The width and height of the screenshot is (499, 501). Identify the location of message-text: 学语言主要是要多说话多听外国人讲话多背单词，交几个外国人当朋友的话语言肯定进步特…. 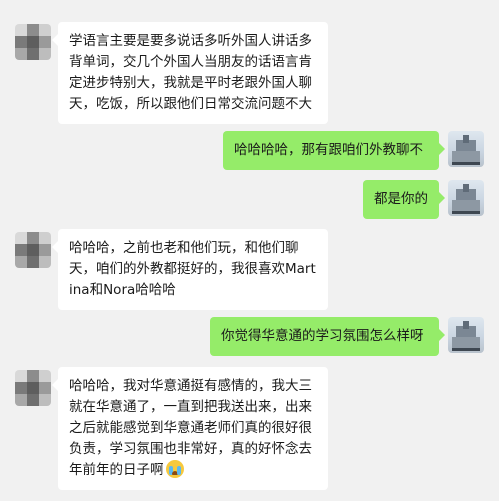
(190, 72).